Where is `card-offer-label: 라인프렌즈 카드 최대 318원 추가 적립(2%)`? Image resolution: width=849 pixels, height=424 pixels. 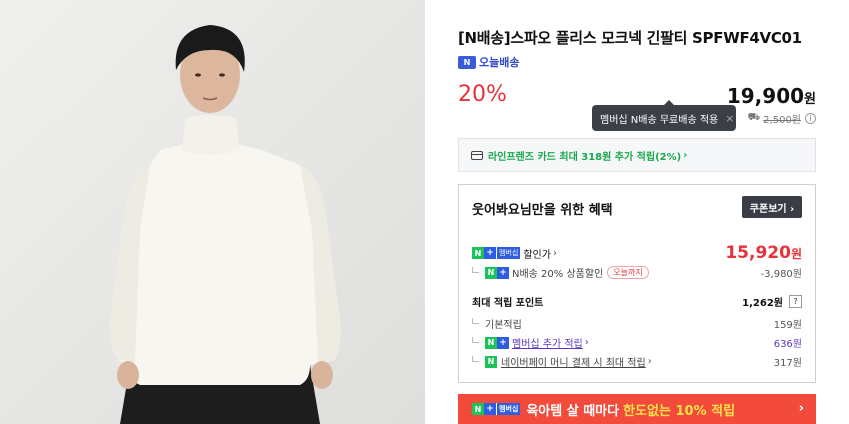
card-offer-label: 라인프렌즈 카드 최대 318원 추가 적립(2%) is located at coordinates (585, 157).